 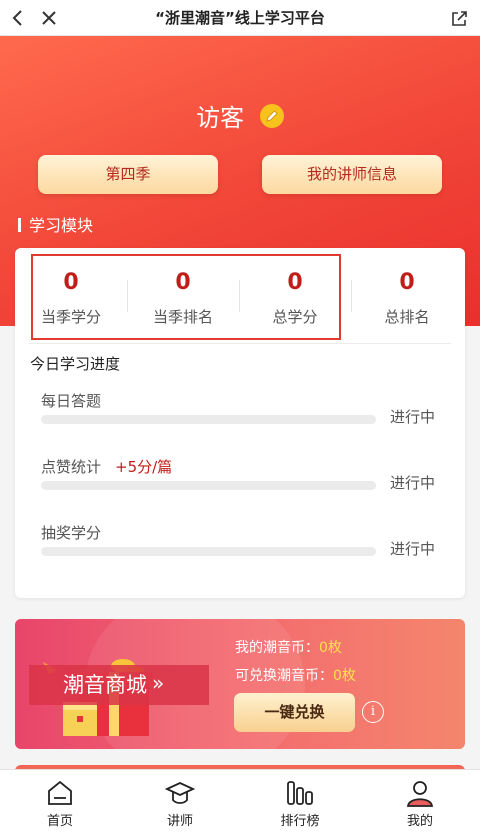 What do you see at coordinates (186, 297) in the screenshot?
I see `highlight-frame` at bounding box center [186, 297].